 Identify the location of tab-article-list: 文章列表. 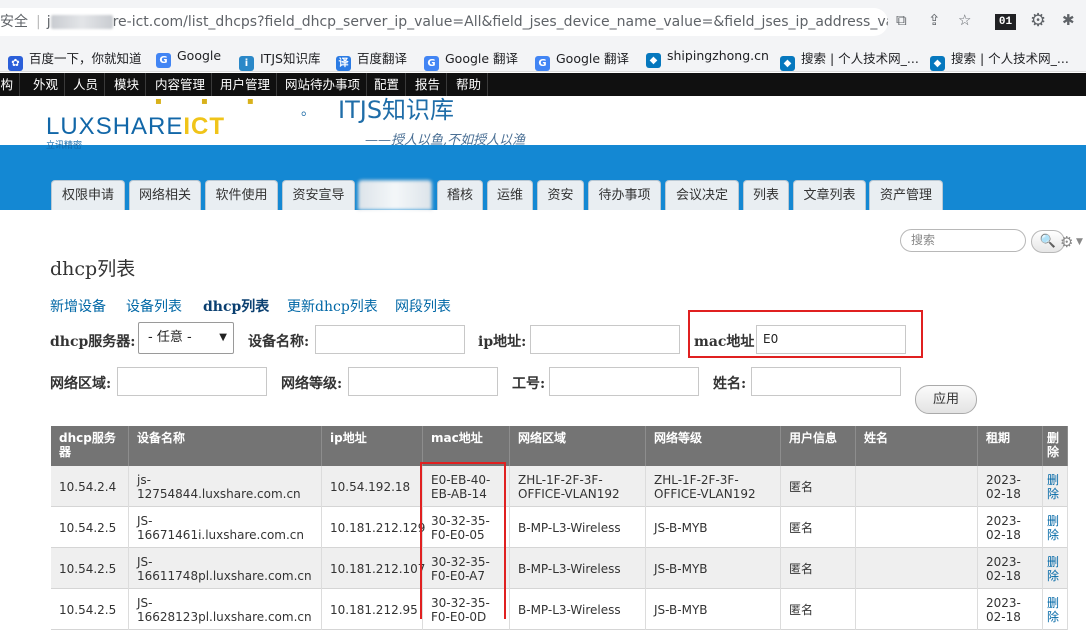
(829, 195).